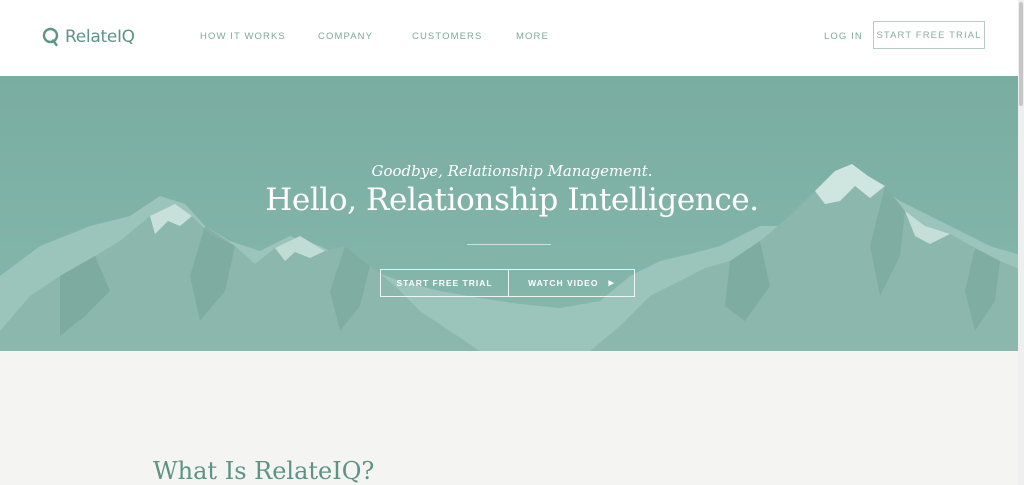 This screenshot has height=485, width=1024. I want to click on watch-video-label: WATCH VIDEO, so click(563, 283).